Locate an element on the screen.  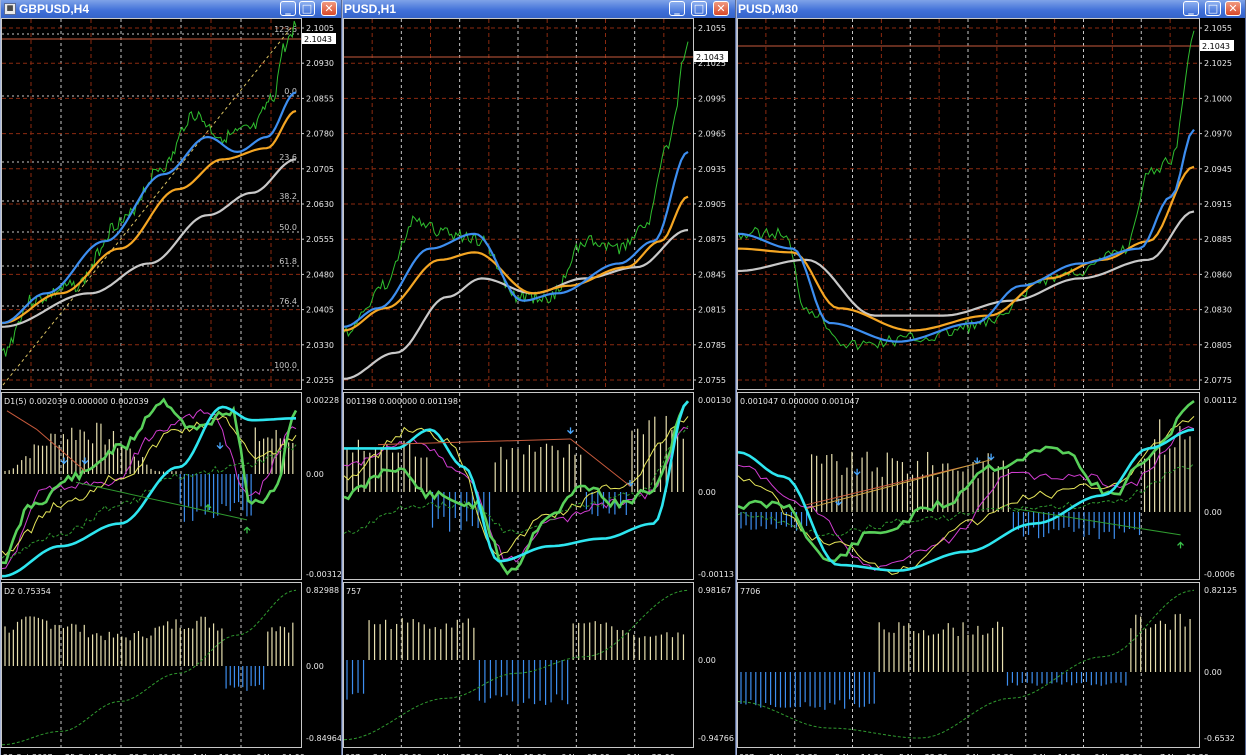
indicator-2-tick-label: 0.82988 is located at coordinates (322, 590).